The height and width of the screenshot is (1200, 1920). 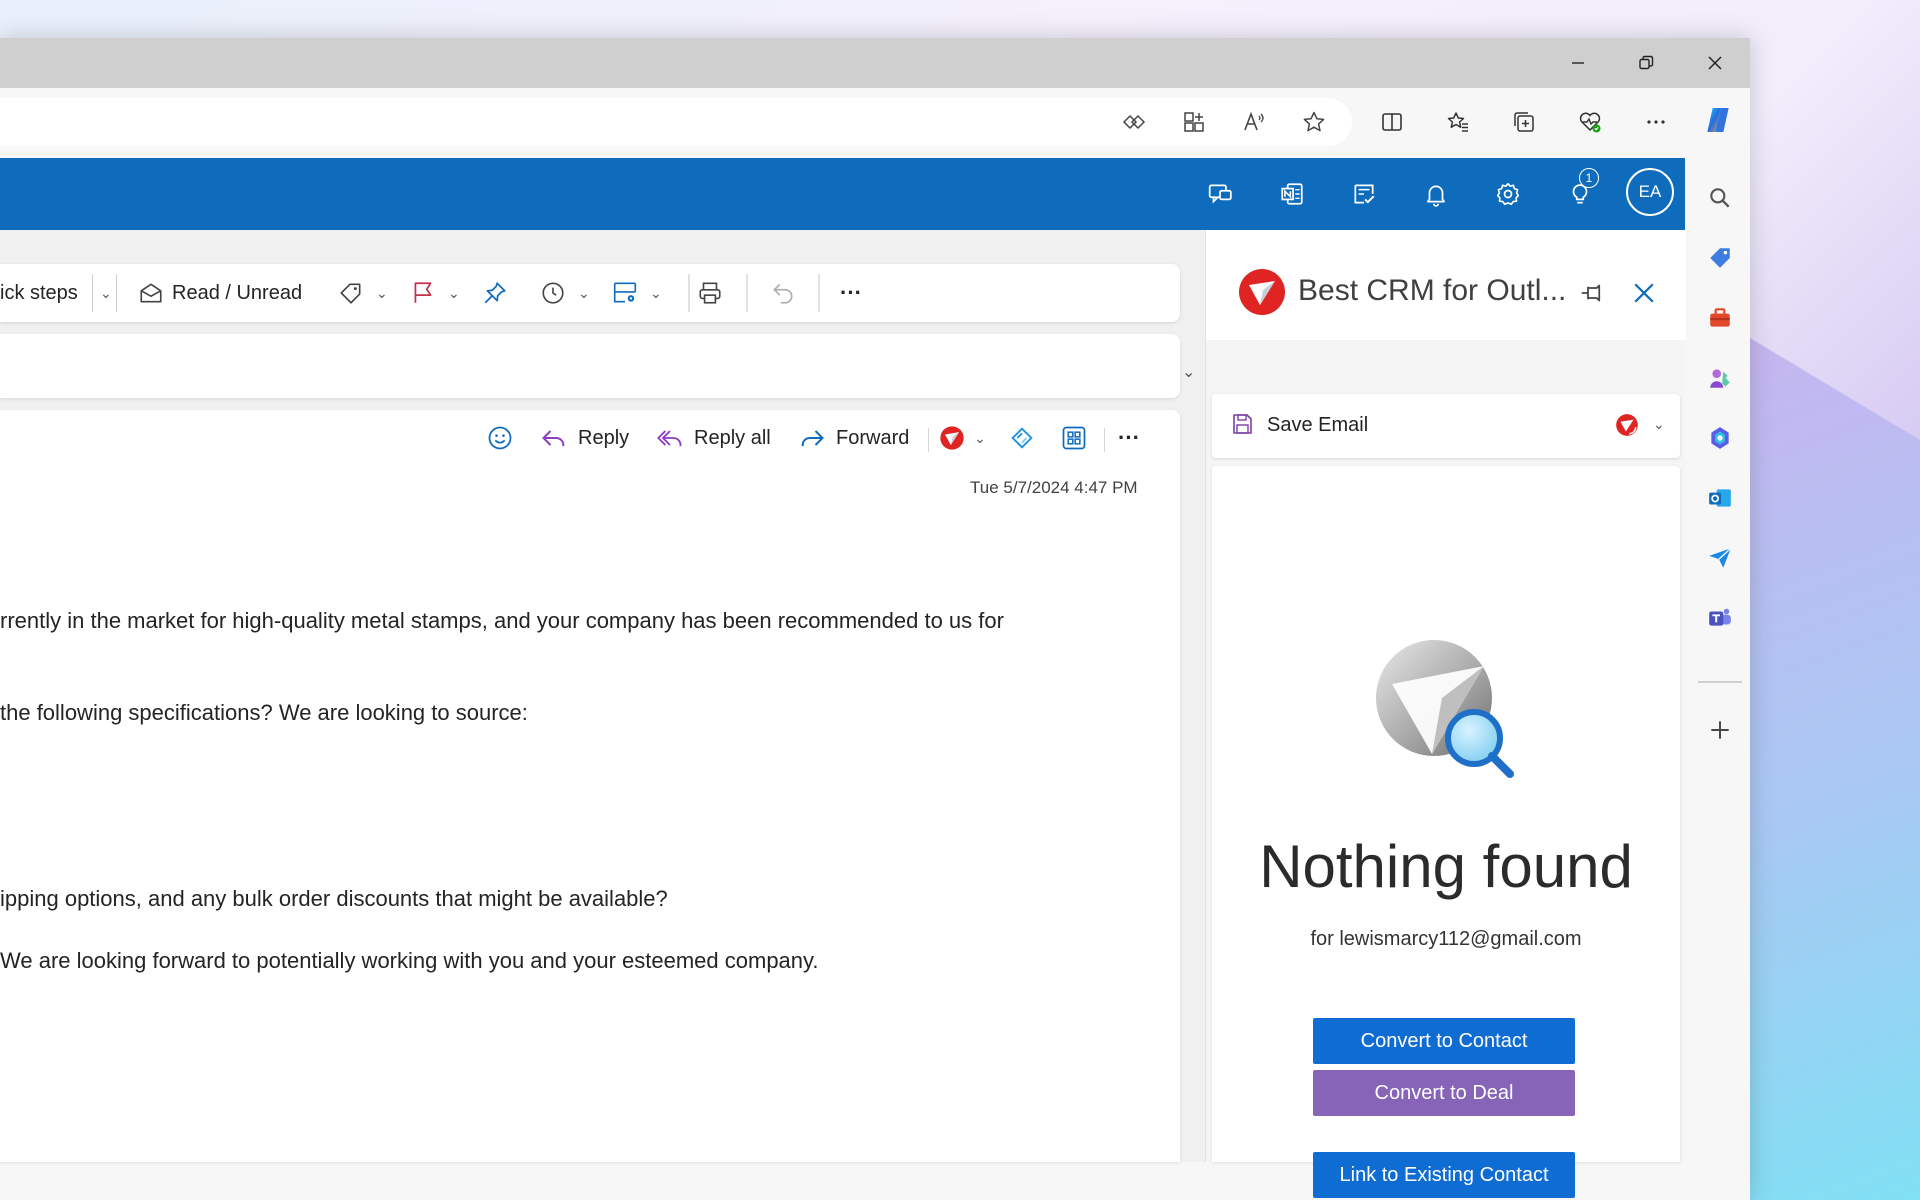 I want to click on ribbon-toolbar: ick steps ⌄ Read / Unread ⌄ ⌄ ⌄ ⌄ ···, so click(x=590, y=293).